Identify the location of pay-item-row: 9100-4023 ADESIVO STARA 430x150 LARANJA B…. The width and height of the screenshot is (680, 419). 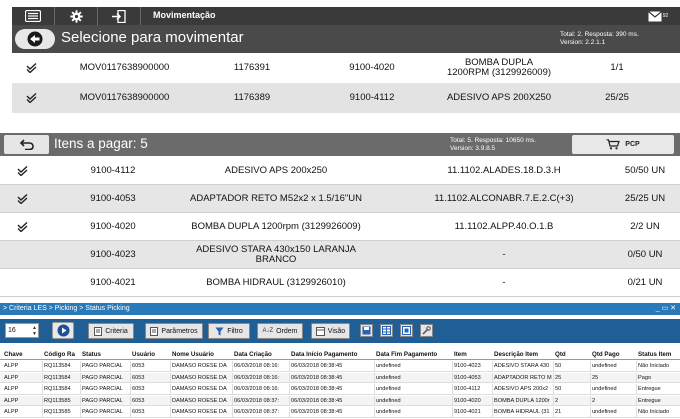
(340, 255).